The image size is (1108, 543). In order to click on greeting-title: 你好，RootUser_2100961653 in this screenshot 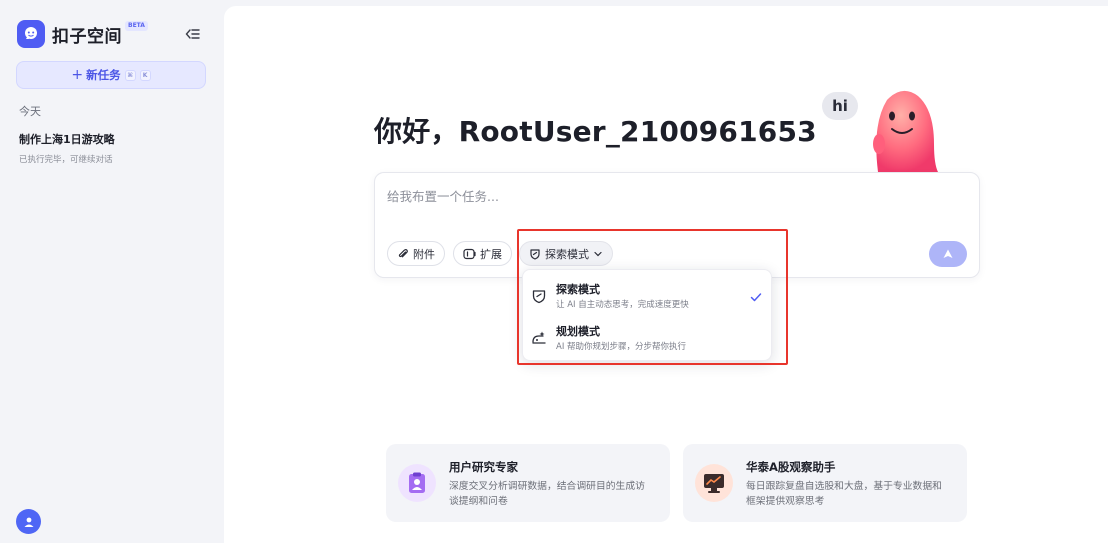, I will do `click(595, 131)`.